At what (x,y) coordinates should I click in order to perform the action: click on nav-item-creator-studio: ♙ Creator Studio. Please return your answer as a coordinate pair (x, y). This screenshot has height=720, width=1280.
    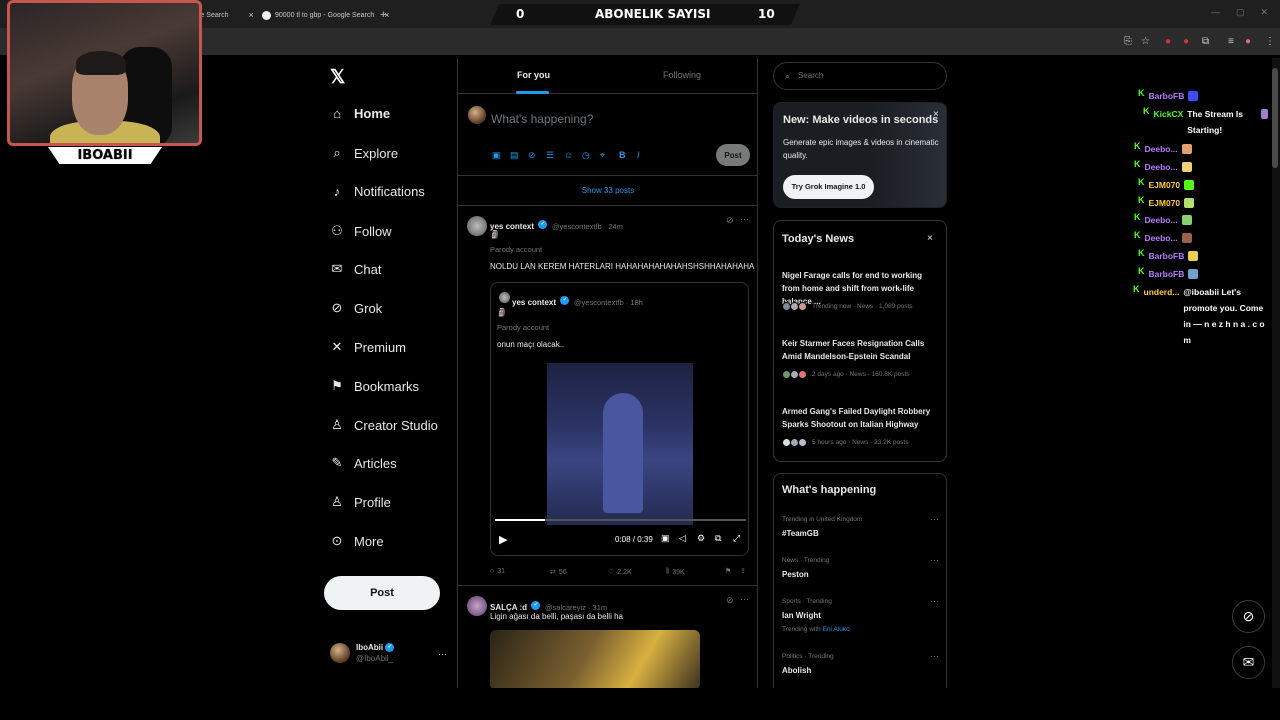
    Looking at the image, I should click on (384, 425).